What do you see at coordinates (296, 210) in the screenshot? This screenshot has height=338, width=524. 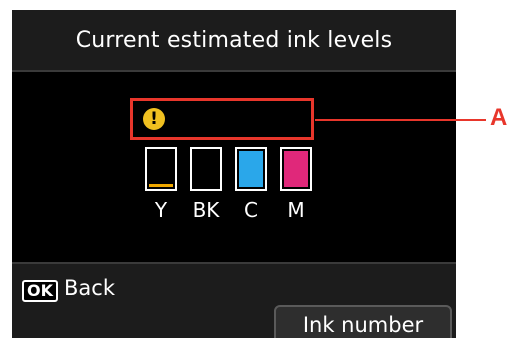 I see `ink-label-m: M` at bounding box center [296, 210].